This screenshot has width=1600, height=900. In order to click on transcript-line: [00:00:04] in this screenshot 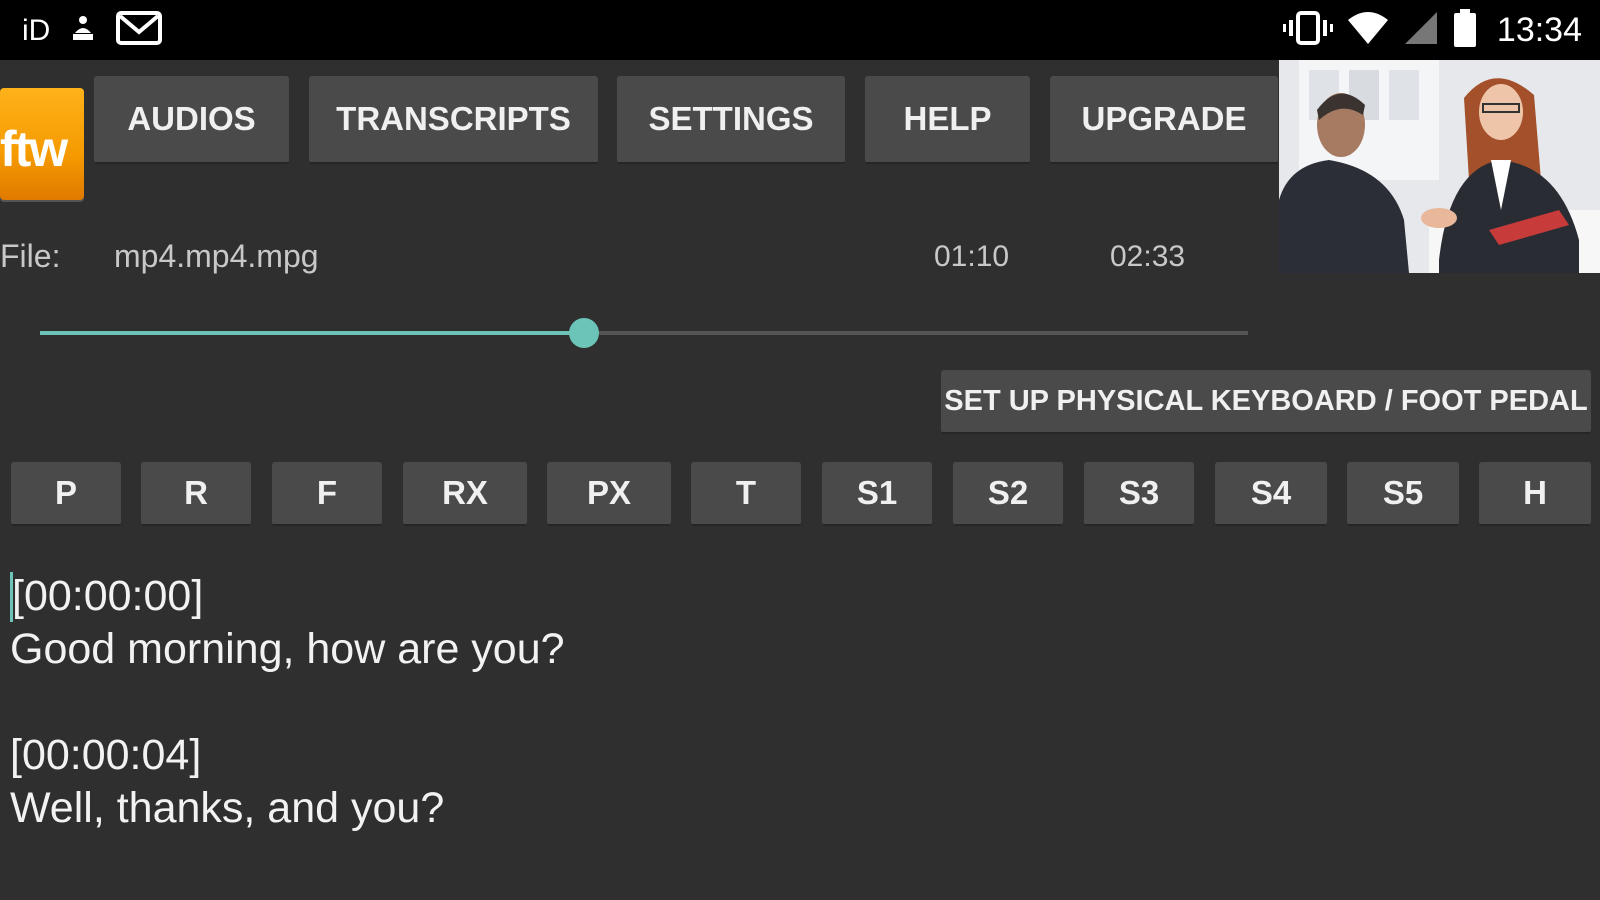, I will do `click(790, 755)`.